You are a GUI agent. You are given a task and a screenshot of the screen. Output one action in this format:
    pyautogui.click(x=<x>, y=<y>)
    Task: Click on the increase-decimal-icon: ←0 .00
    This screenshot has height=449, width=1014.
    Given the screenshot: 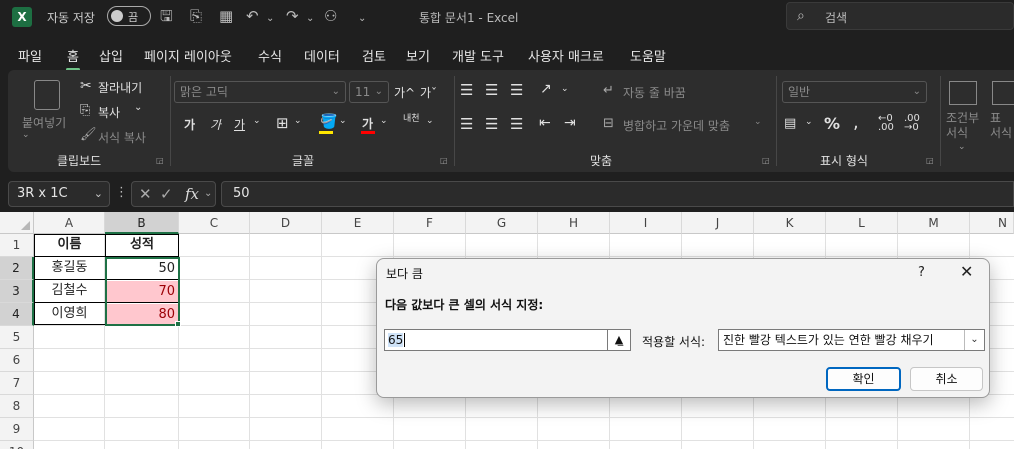 What is the action you would take?
    pyautogui.click(x=888, y=123)
    